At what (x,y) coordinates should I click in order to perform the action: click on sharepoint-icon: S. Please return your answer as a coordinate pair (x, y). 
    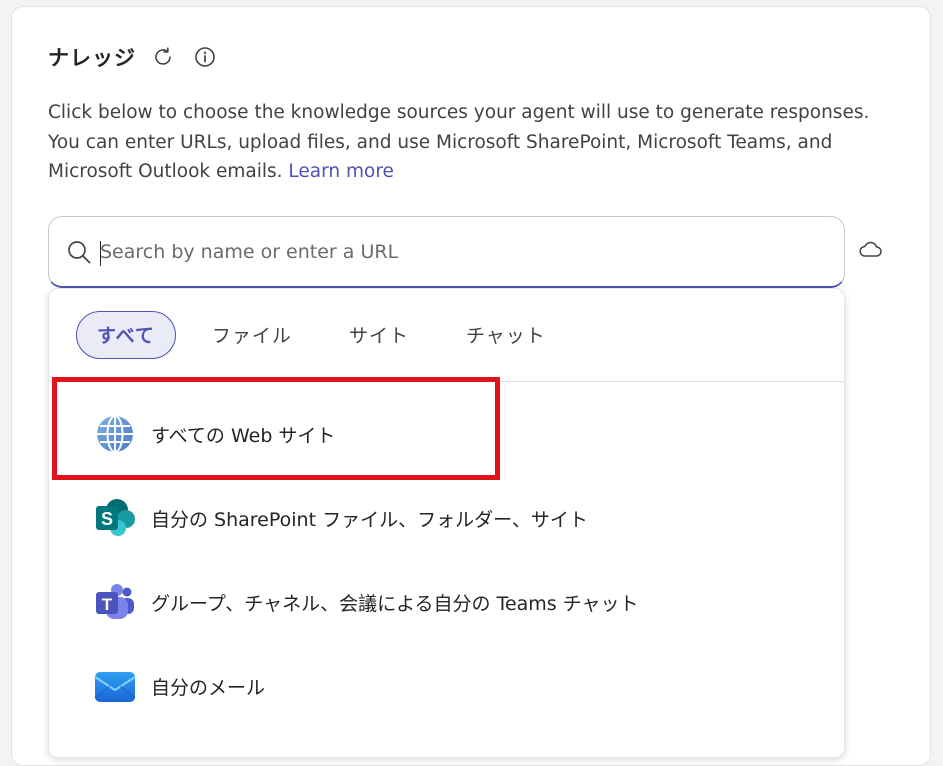
    Looking at the image, I should click on (115, 518).